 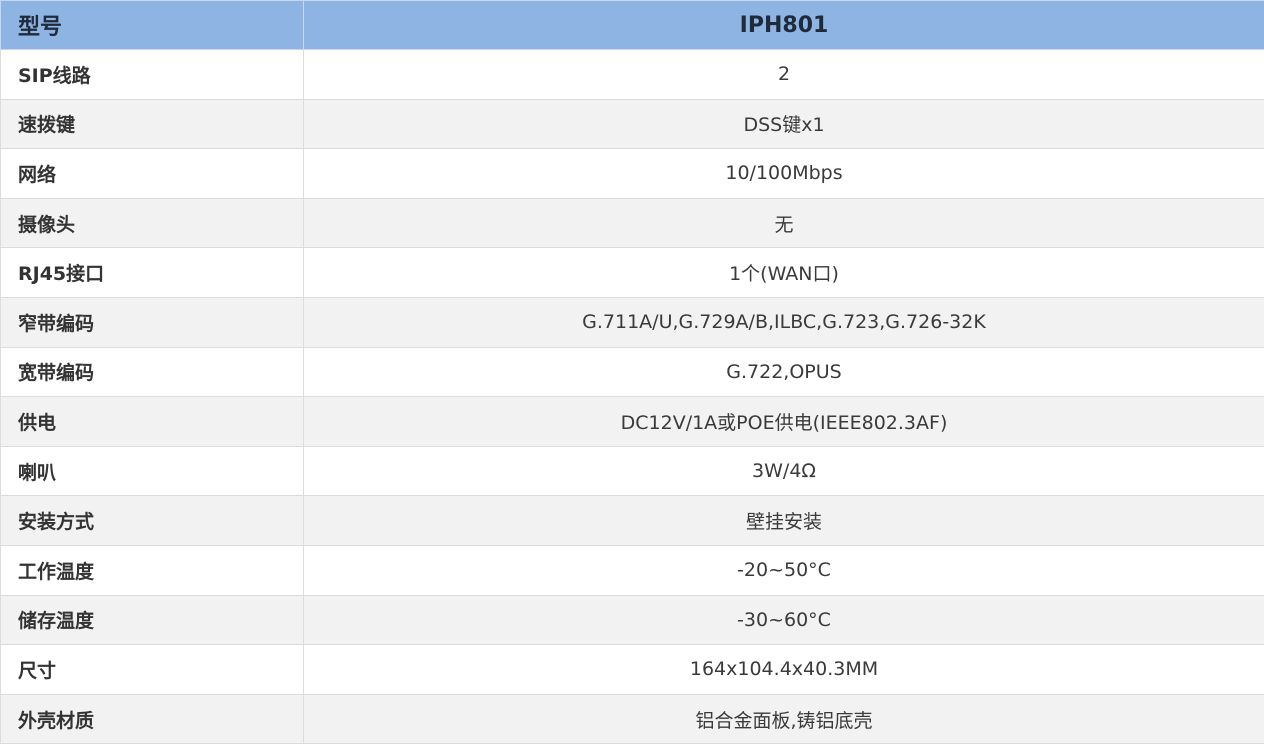 What do you see at coordinates (152, 421) in the screenshot?
I see `row-label: 供电` at bounding box center [152, 421].